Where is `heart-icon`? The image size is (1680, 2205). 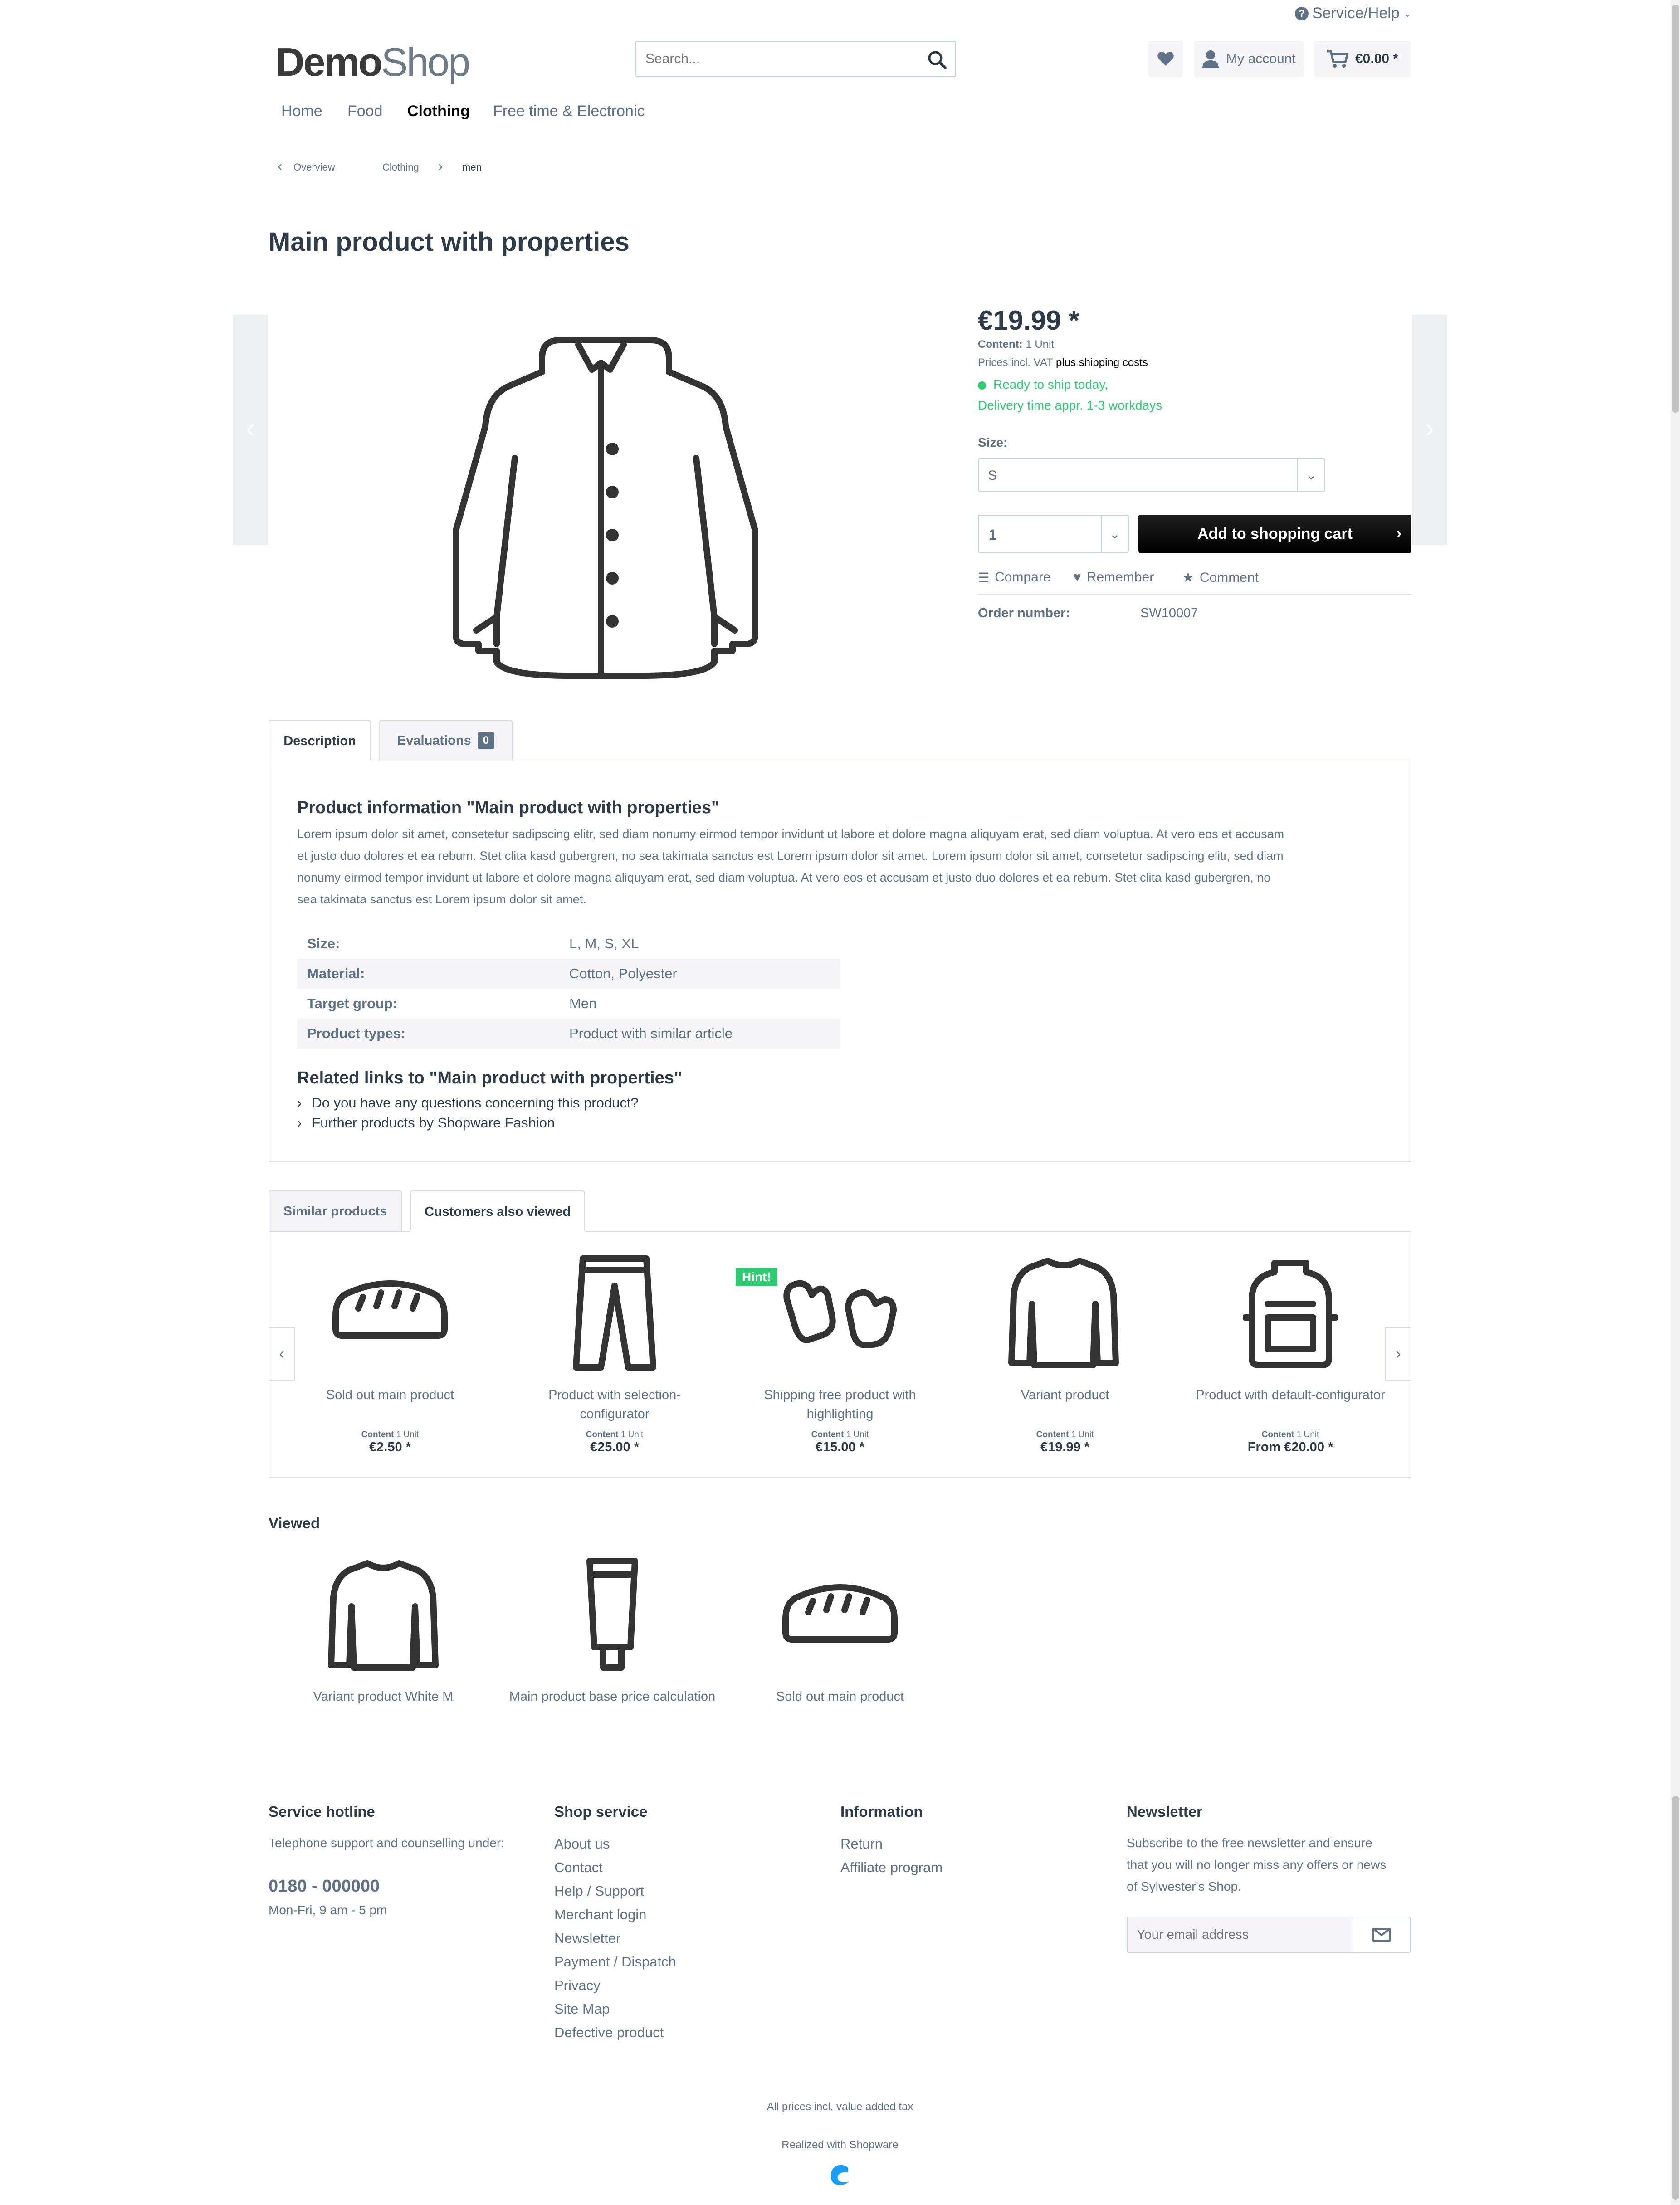 heart-icon is located at coordinates (1165, 59).